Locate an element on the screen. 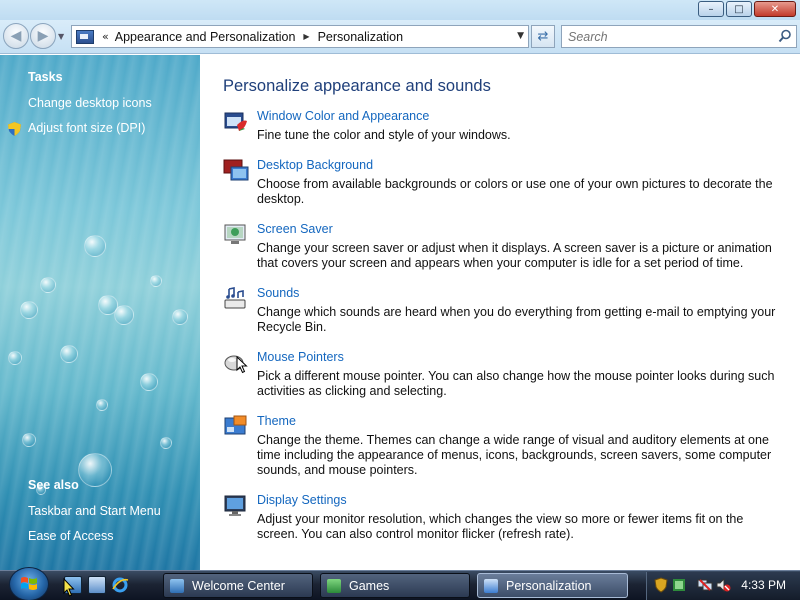 This screenshot has height=600, width=800. theme-icon is located at coordinates (235, 425).